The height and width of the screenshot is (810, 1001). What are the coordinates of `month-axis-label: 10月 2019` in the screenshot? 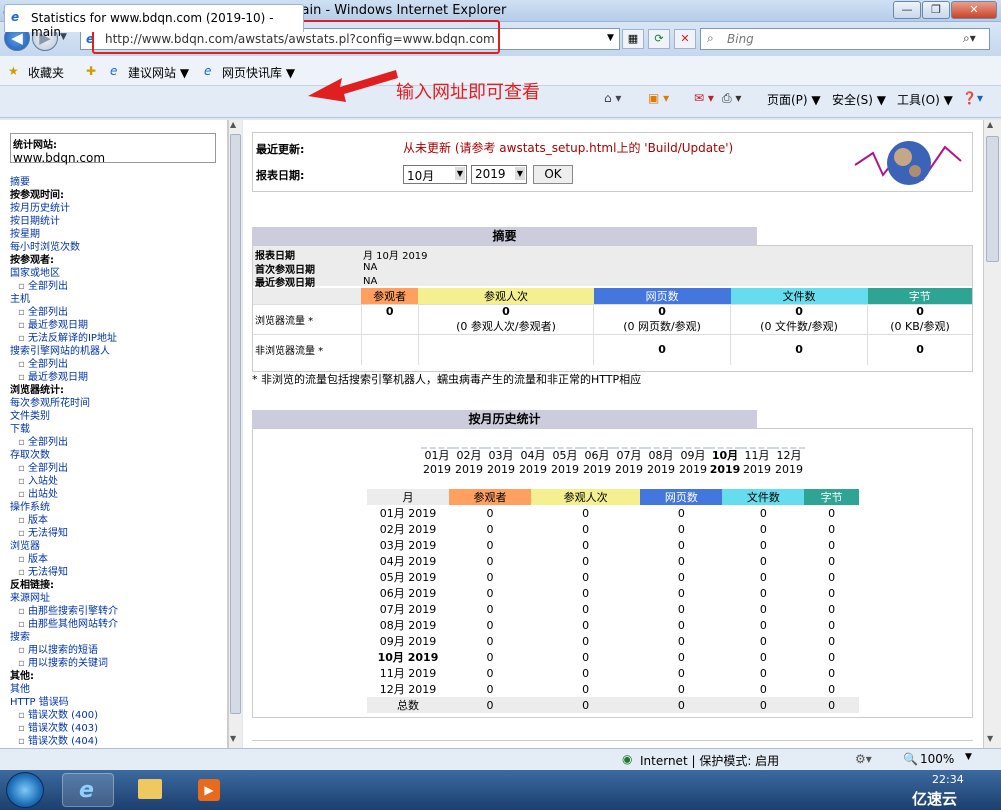 It's located at (725, 462).